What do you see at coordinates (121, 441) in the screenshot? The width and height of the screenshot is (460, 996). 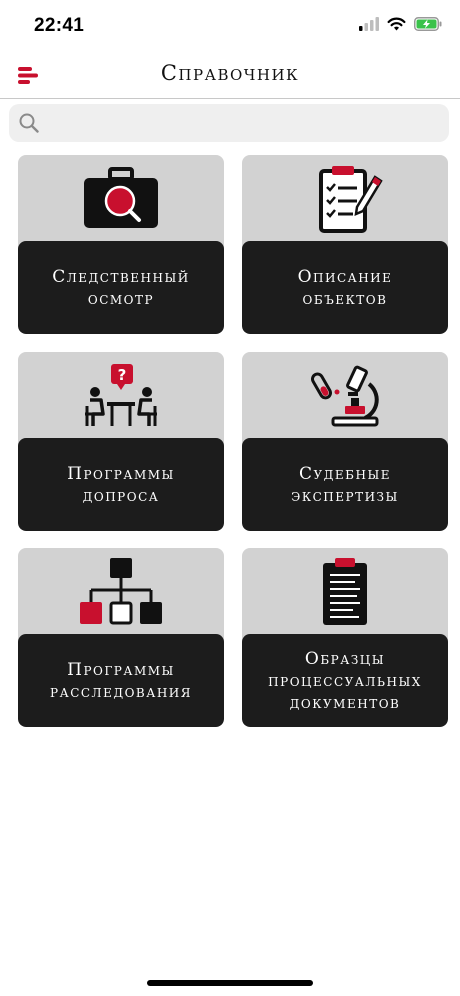 I see `tile-interrogation-programs: ? Программы допроса` at bounding box center [121, 441].